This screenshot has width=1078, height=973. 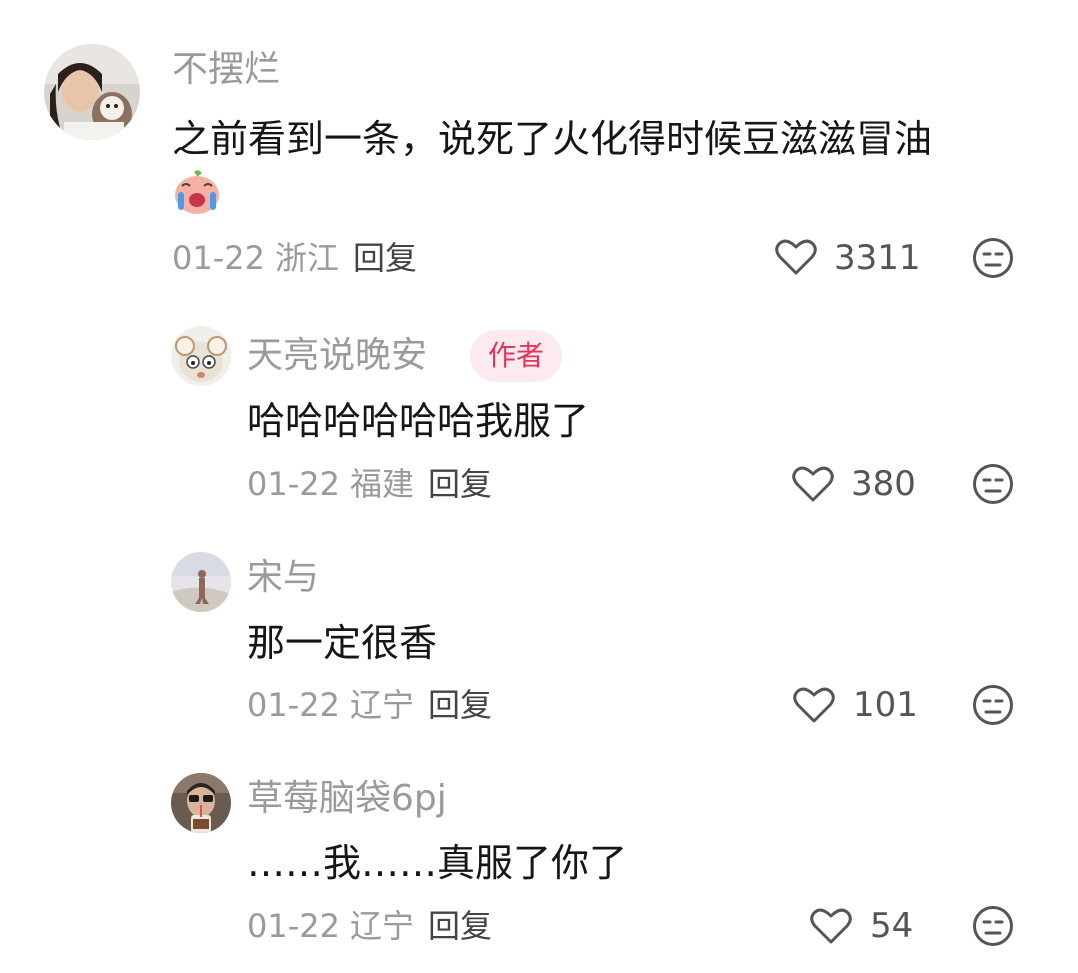 What do you see at coordinates (283, 578) in the screenshot?
I see `comment-author: 宋与` at bounding box center [283, 578].